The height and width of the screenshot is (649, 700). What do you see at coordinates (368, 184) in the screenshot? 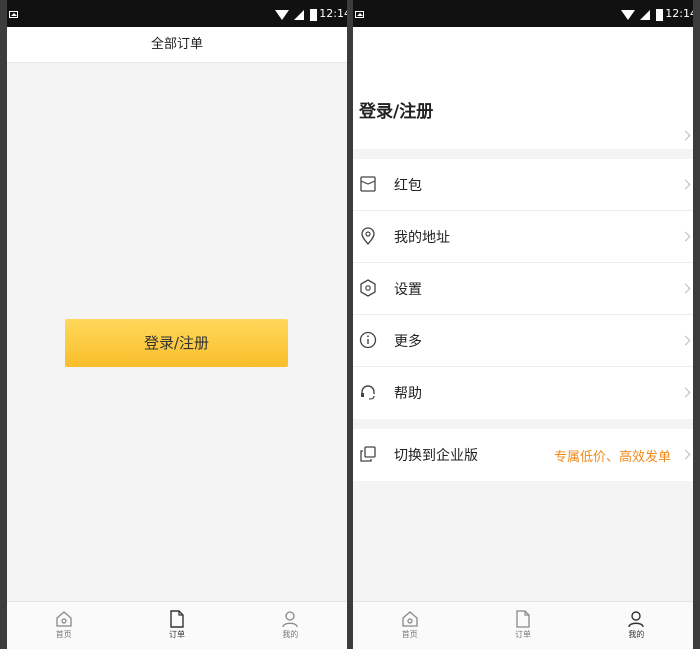
I see `red-envelope-icon` at bounding box center [368, 184].